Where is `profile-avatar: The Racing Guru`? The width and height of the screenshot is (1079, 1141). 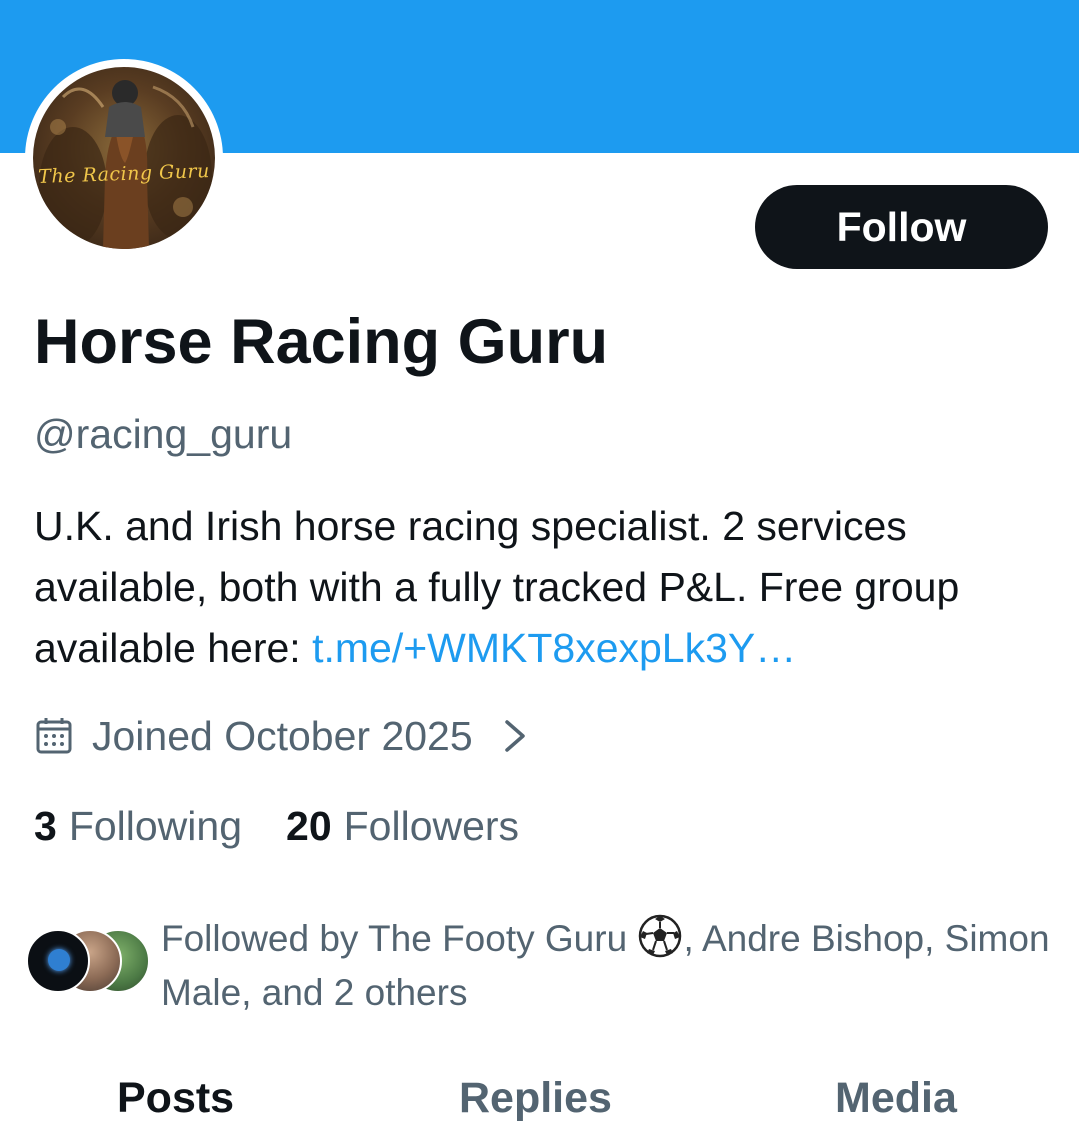 profile-avatar: The Racing Guru is located at coordinates (124, 158).